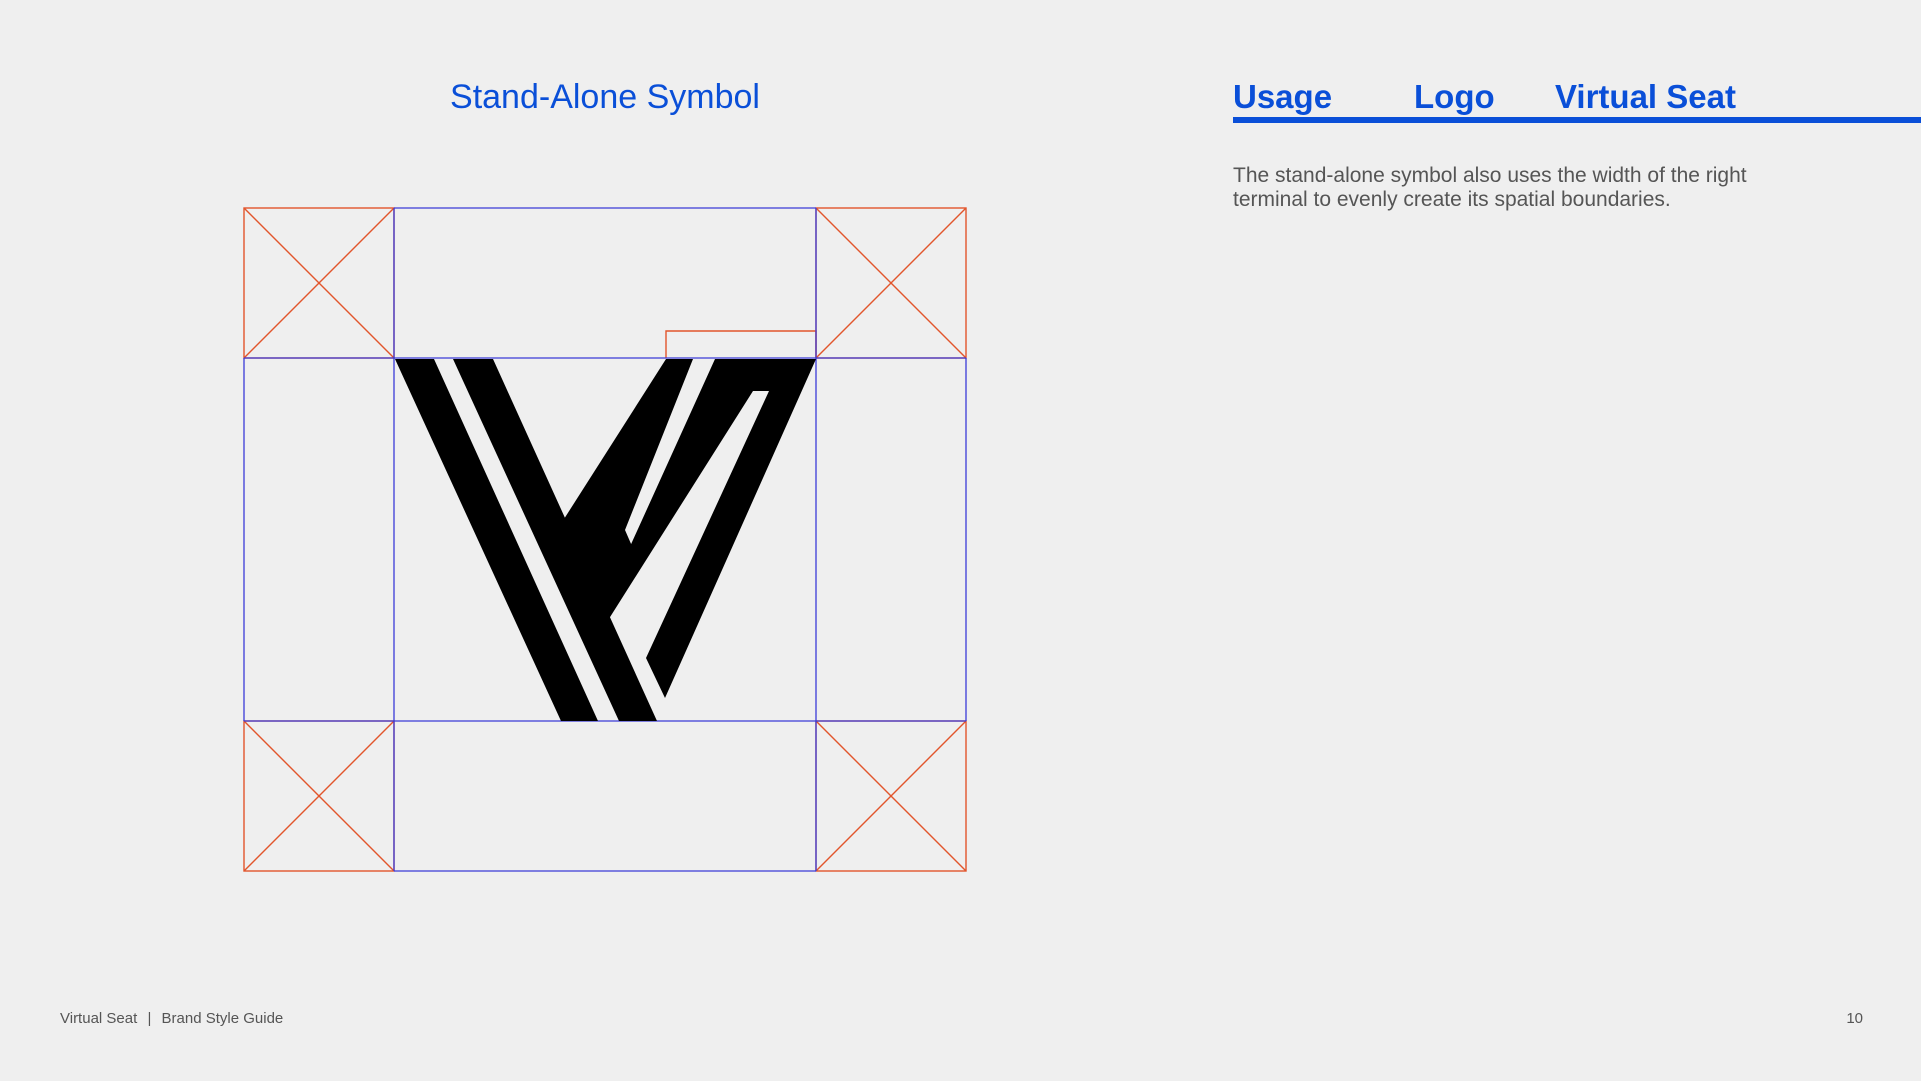 The width and height of the screenshot is (1921, 1081). I want to click on nav-virtual-seat: Virtual Seat, so click(1645, 97).